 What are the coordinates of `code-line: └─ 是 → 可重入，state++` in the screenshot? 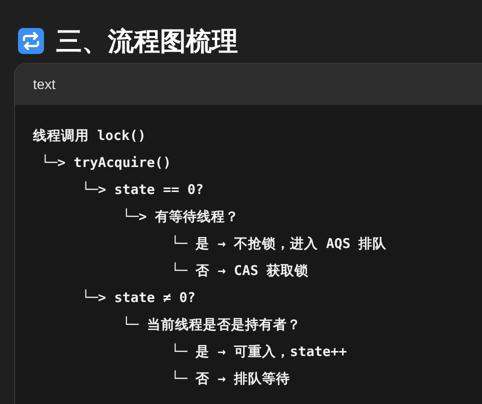 It's located at (258, 352).